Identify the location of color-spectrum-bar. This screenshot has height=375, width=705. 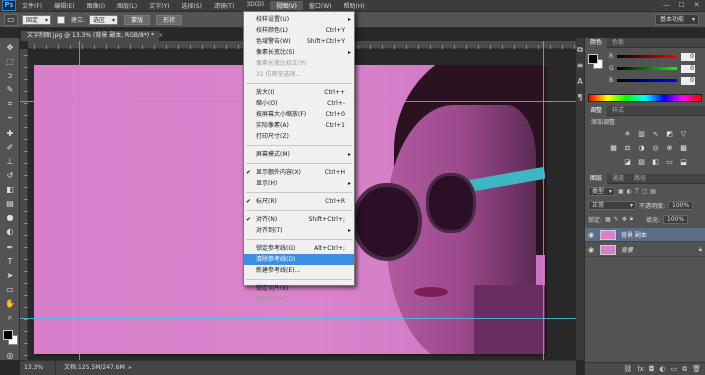
(645, 98).